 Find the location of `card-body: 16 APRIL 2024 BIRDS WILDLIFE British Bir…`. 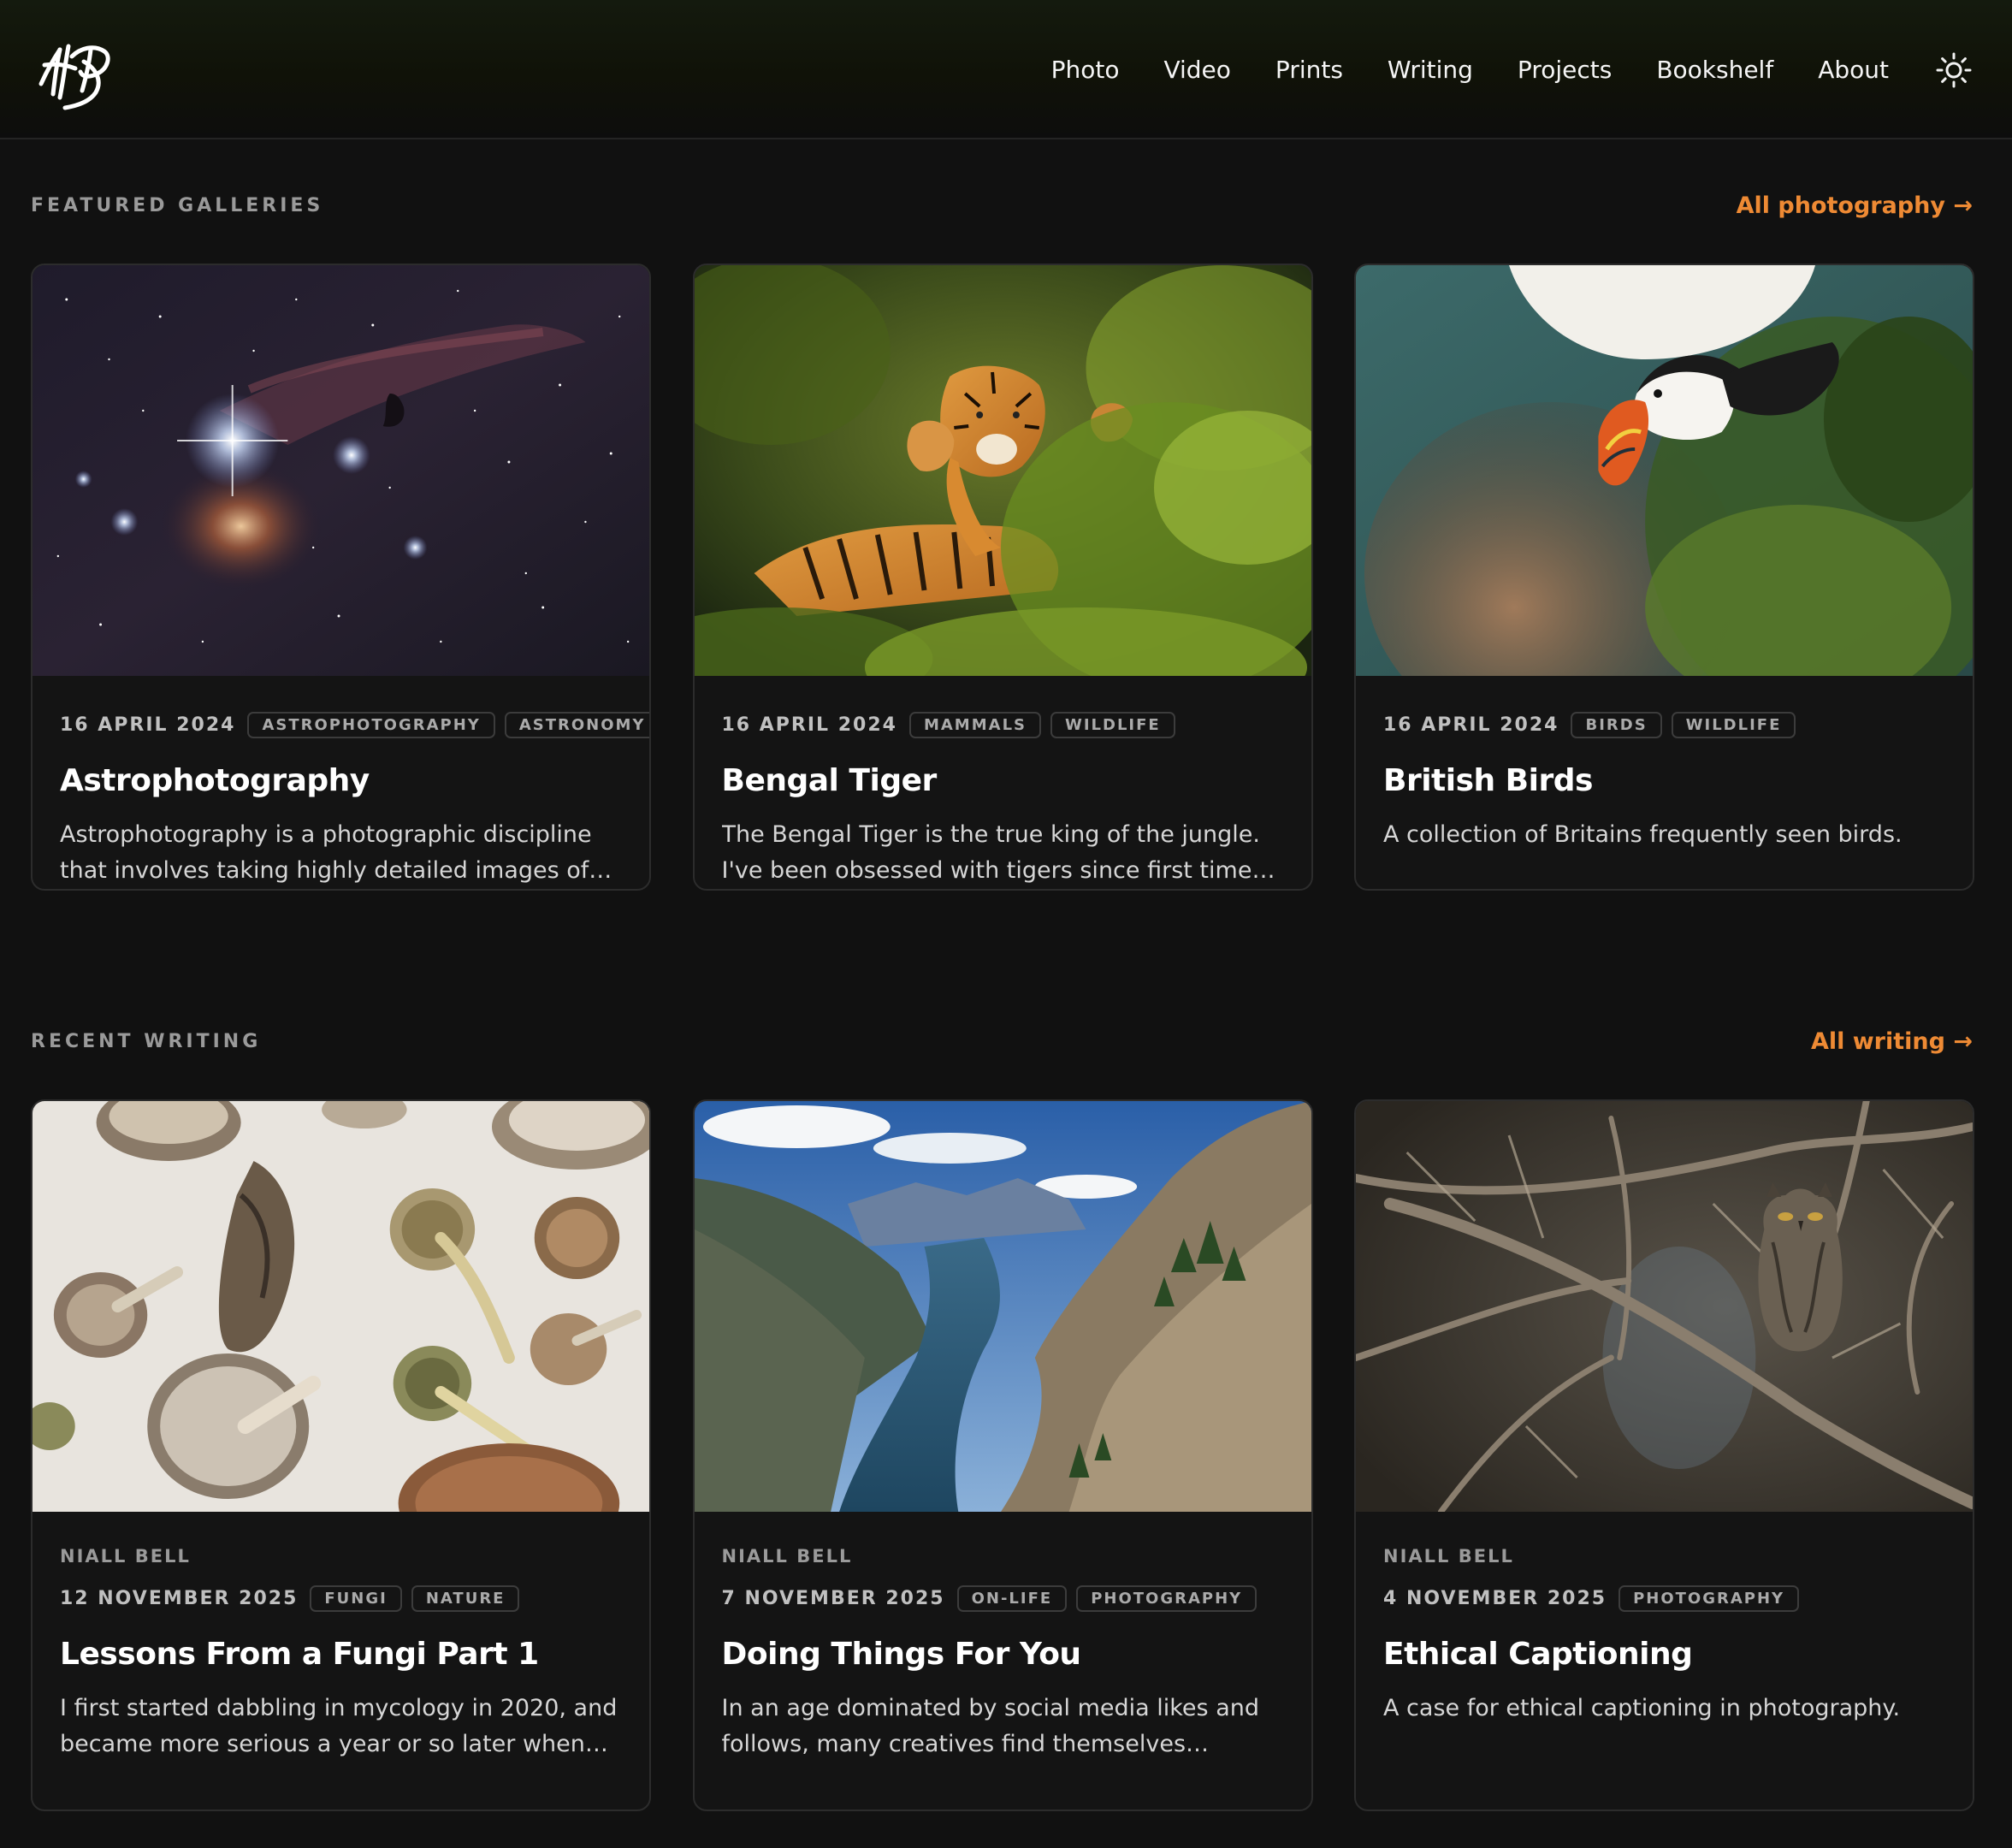

card-body: 16 APRIL 2024 BIRDS WILDLIFE British Bir… is located at coordinates (1664, 764).